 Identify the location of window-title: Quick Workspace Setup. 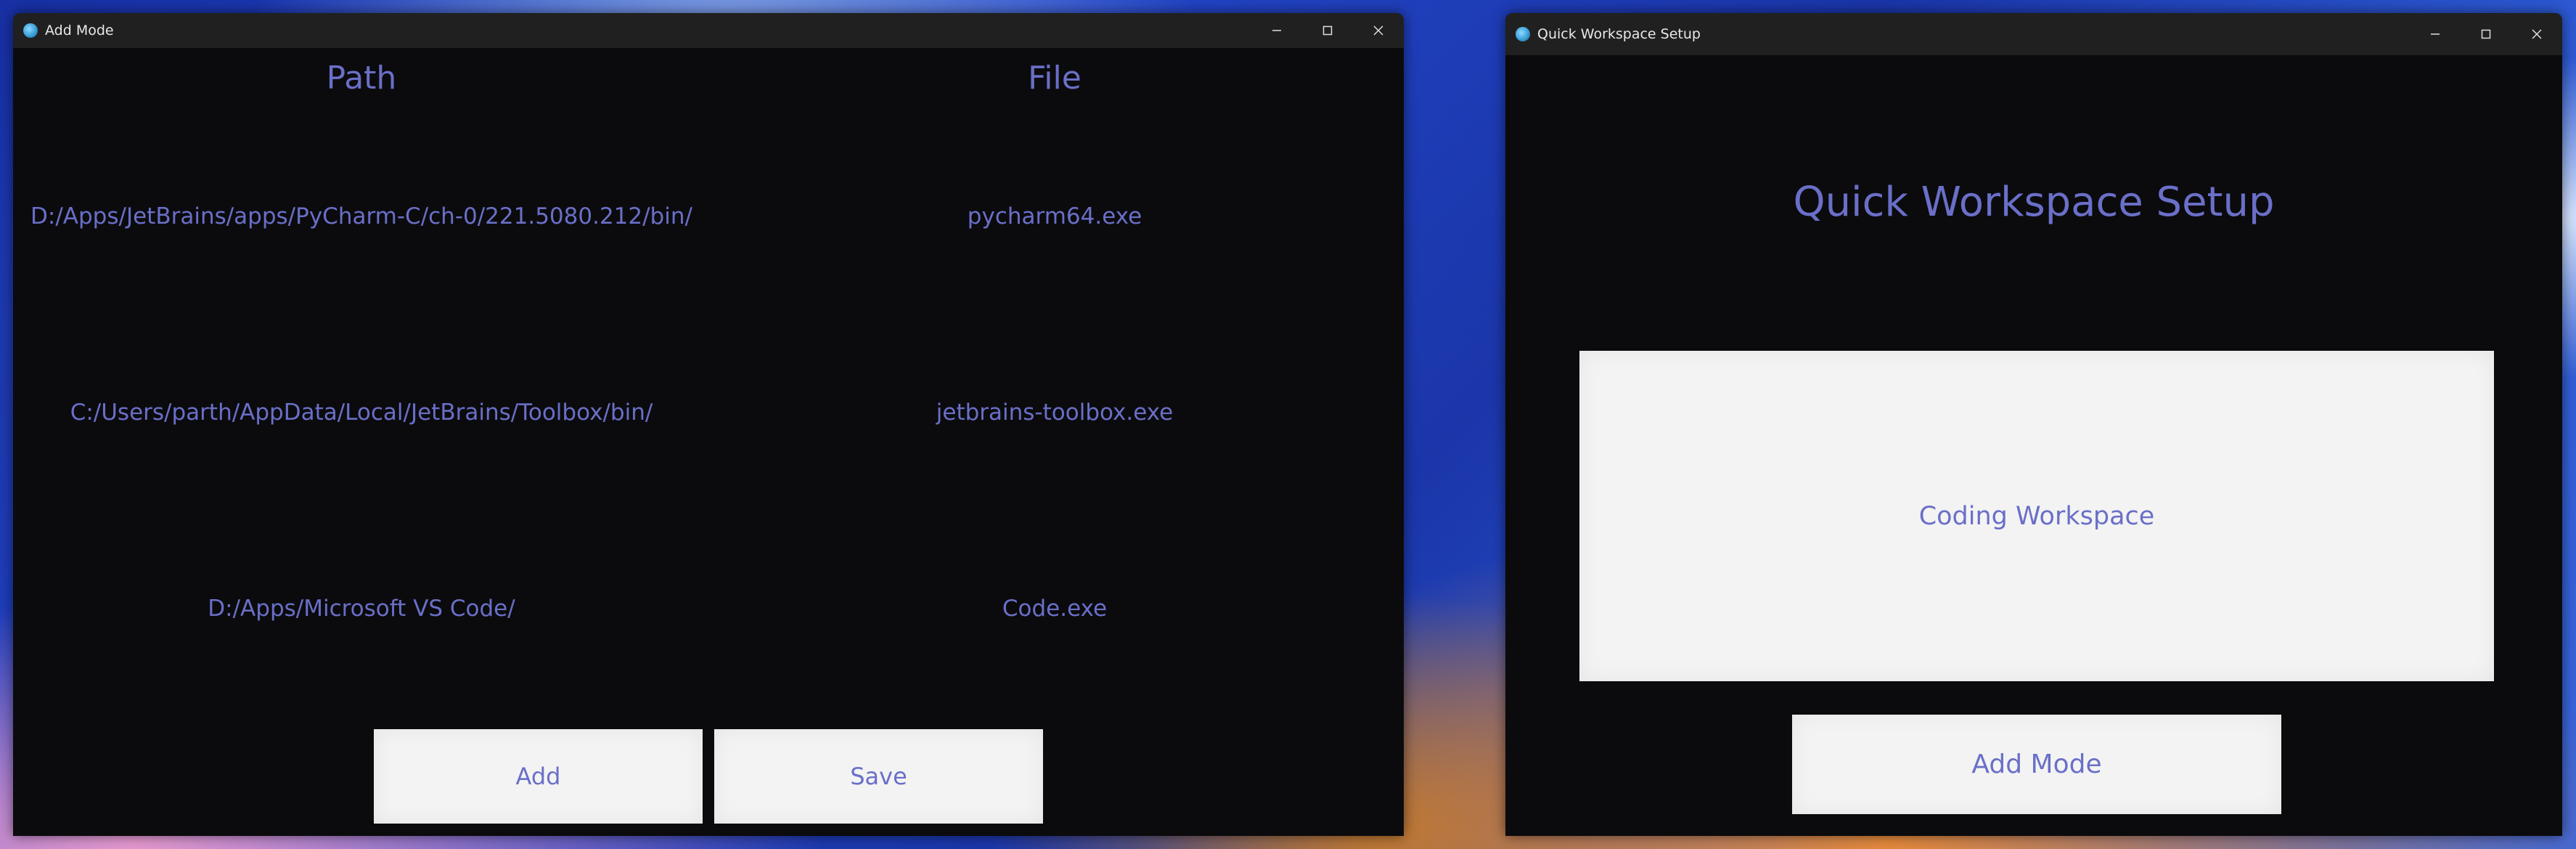
(1619, 34).